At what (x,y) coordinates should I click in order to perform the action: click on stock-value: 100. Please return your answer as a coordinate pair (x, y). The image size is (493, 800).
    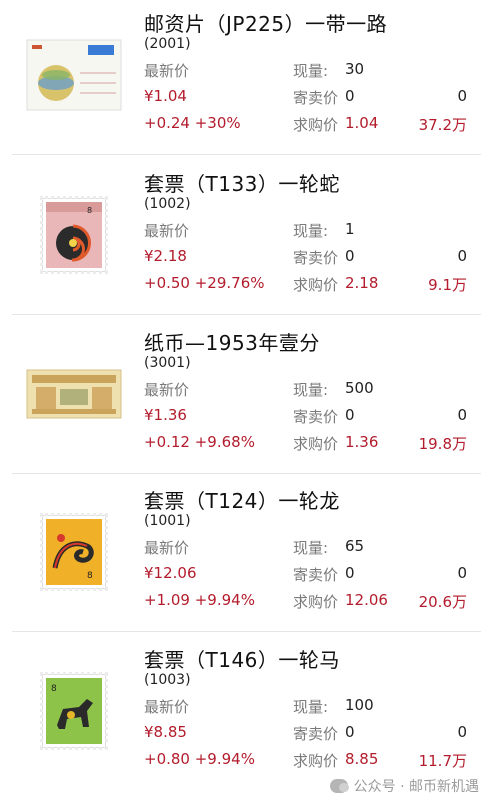
    Looking at the image, I should click on (359, 705).